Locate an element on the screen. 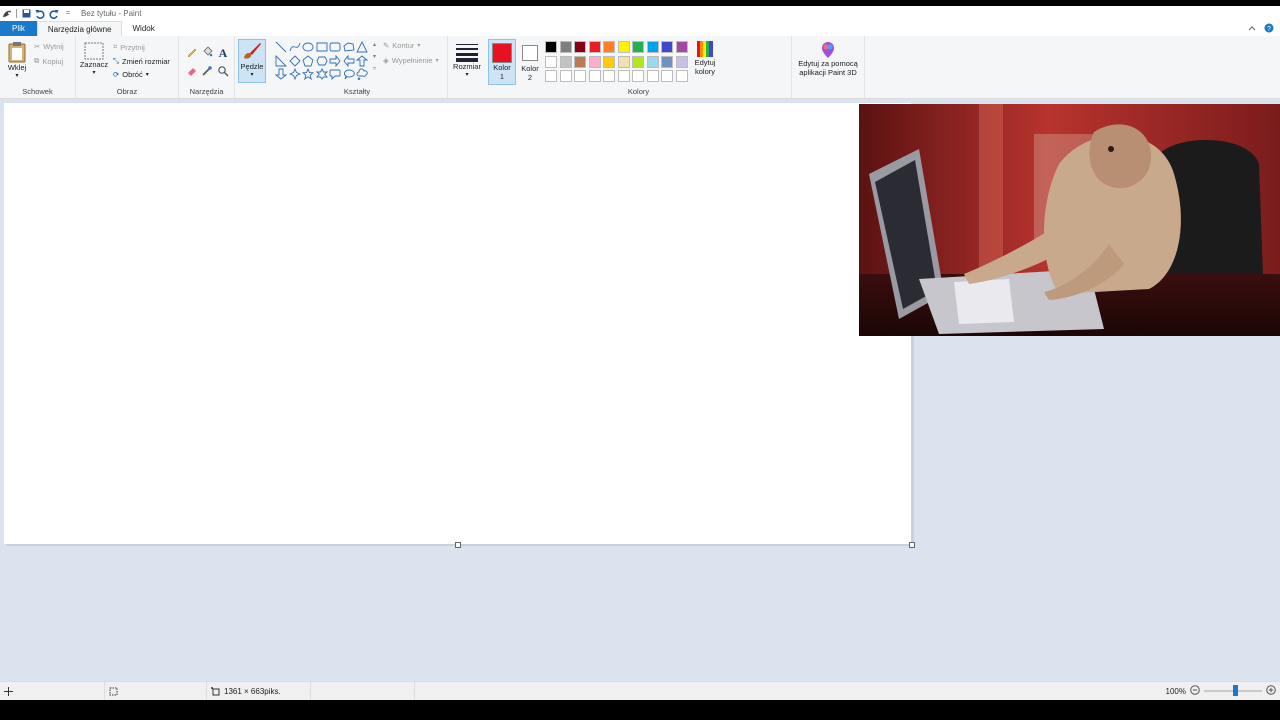  six-point-star-shape-icon is located at coordinates (321, 74).